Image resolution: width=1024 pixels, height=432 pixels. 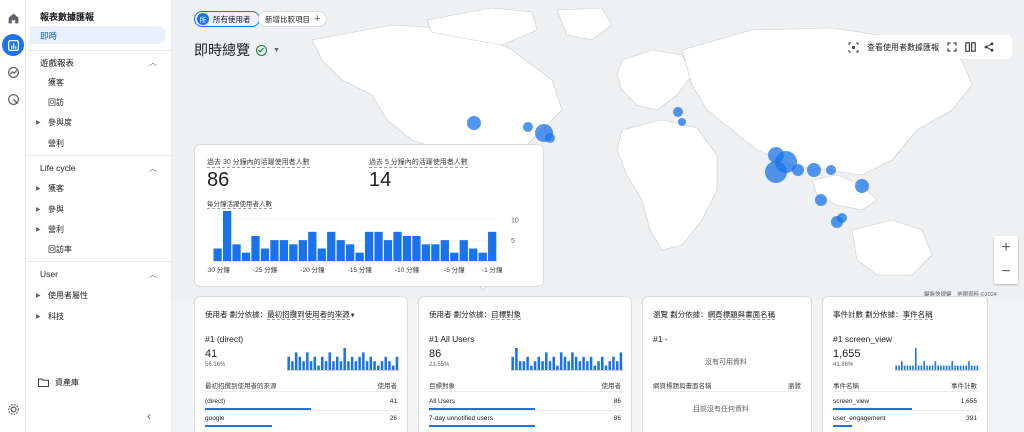 I want to click on sidebar-item-acquisition: 獲客, so click(x=56, y=82).